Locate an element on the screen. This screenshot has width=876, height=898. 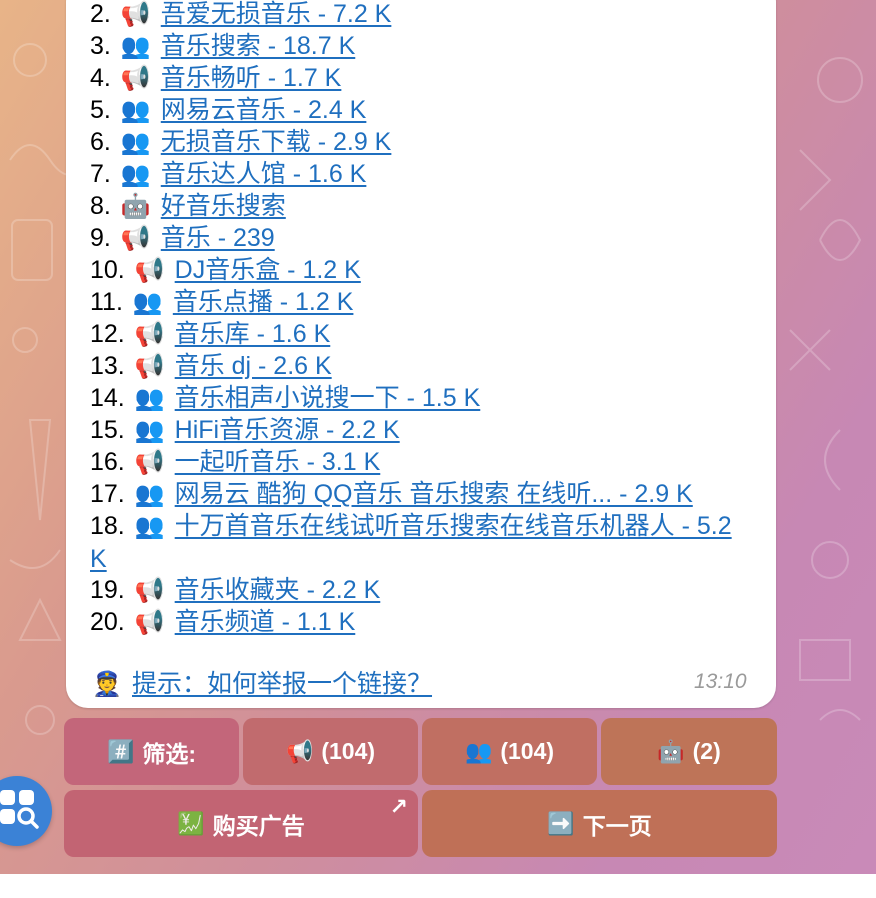
item-number: 13. is located at coordinates (107, 366).